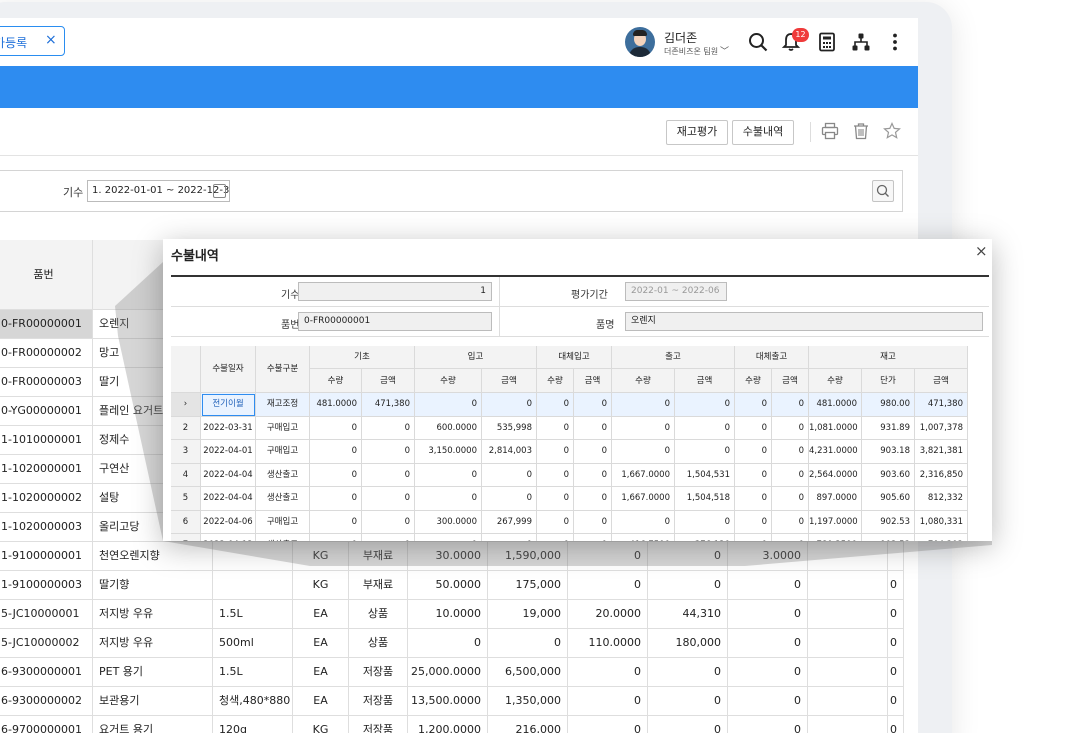 The image size is (1091, 733). I want to click on cell-value: 1,504,518, so click(705, 499).